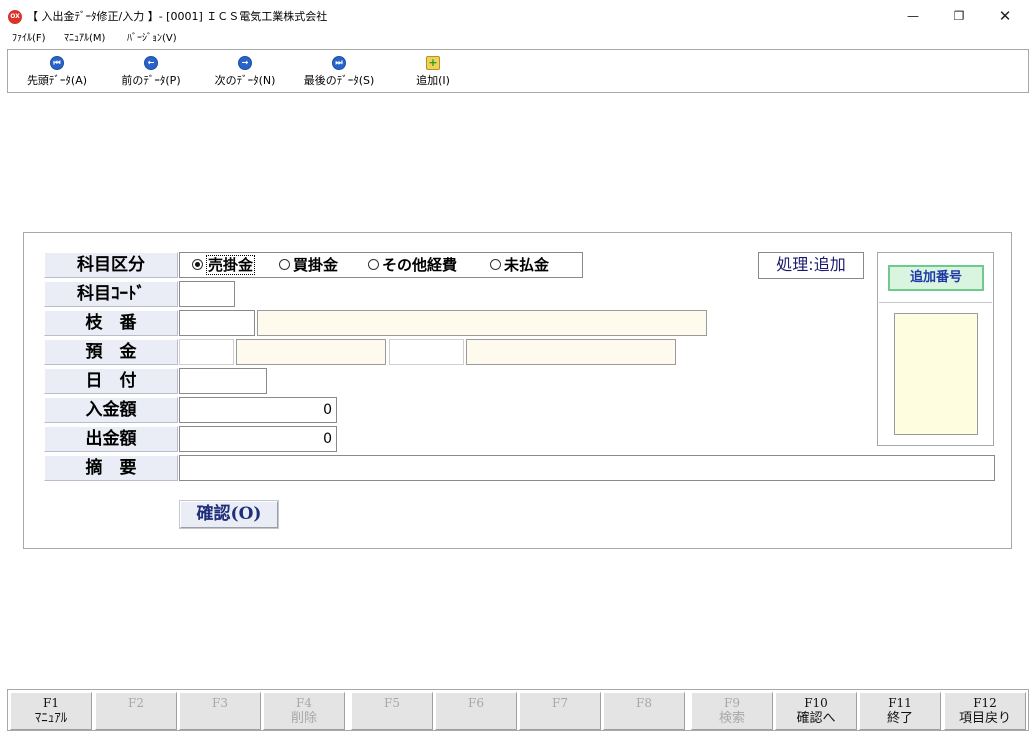 This screenshot has width=1035, height=734. I want to click on menu-version: ﾊﾞｰｼﾞｮﾝ(V), so click(152, 39).